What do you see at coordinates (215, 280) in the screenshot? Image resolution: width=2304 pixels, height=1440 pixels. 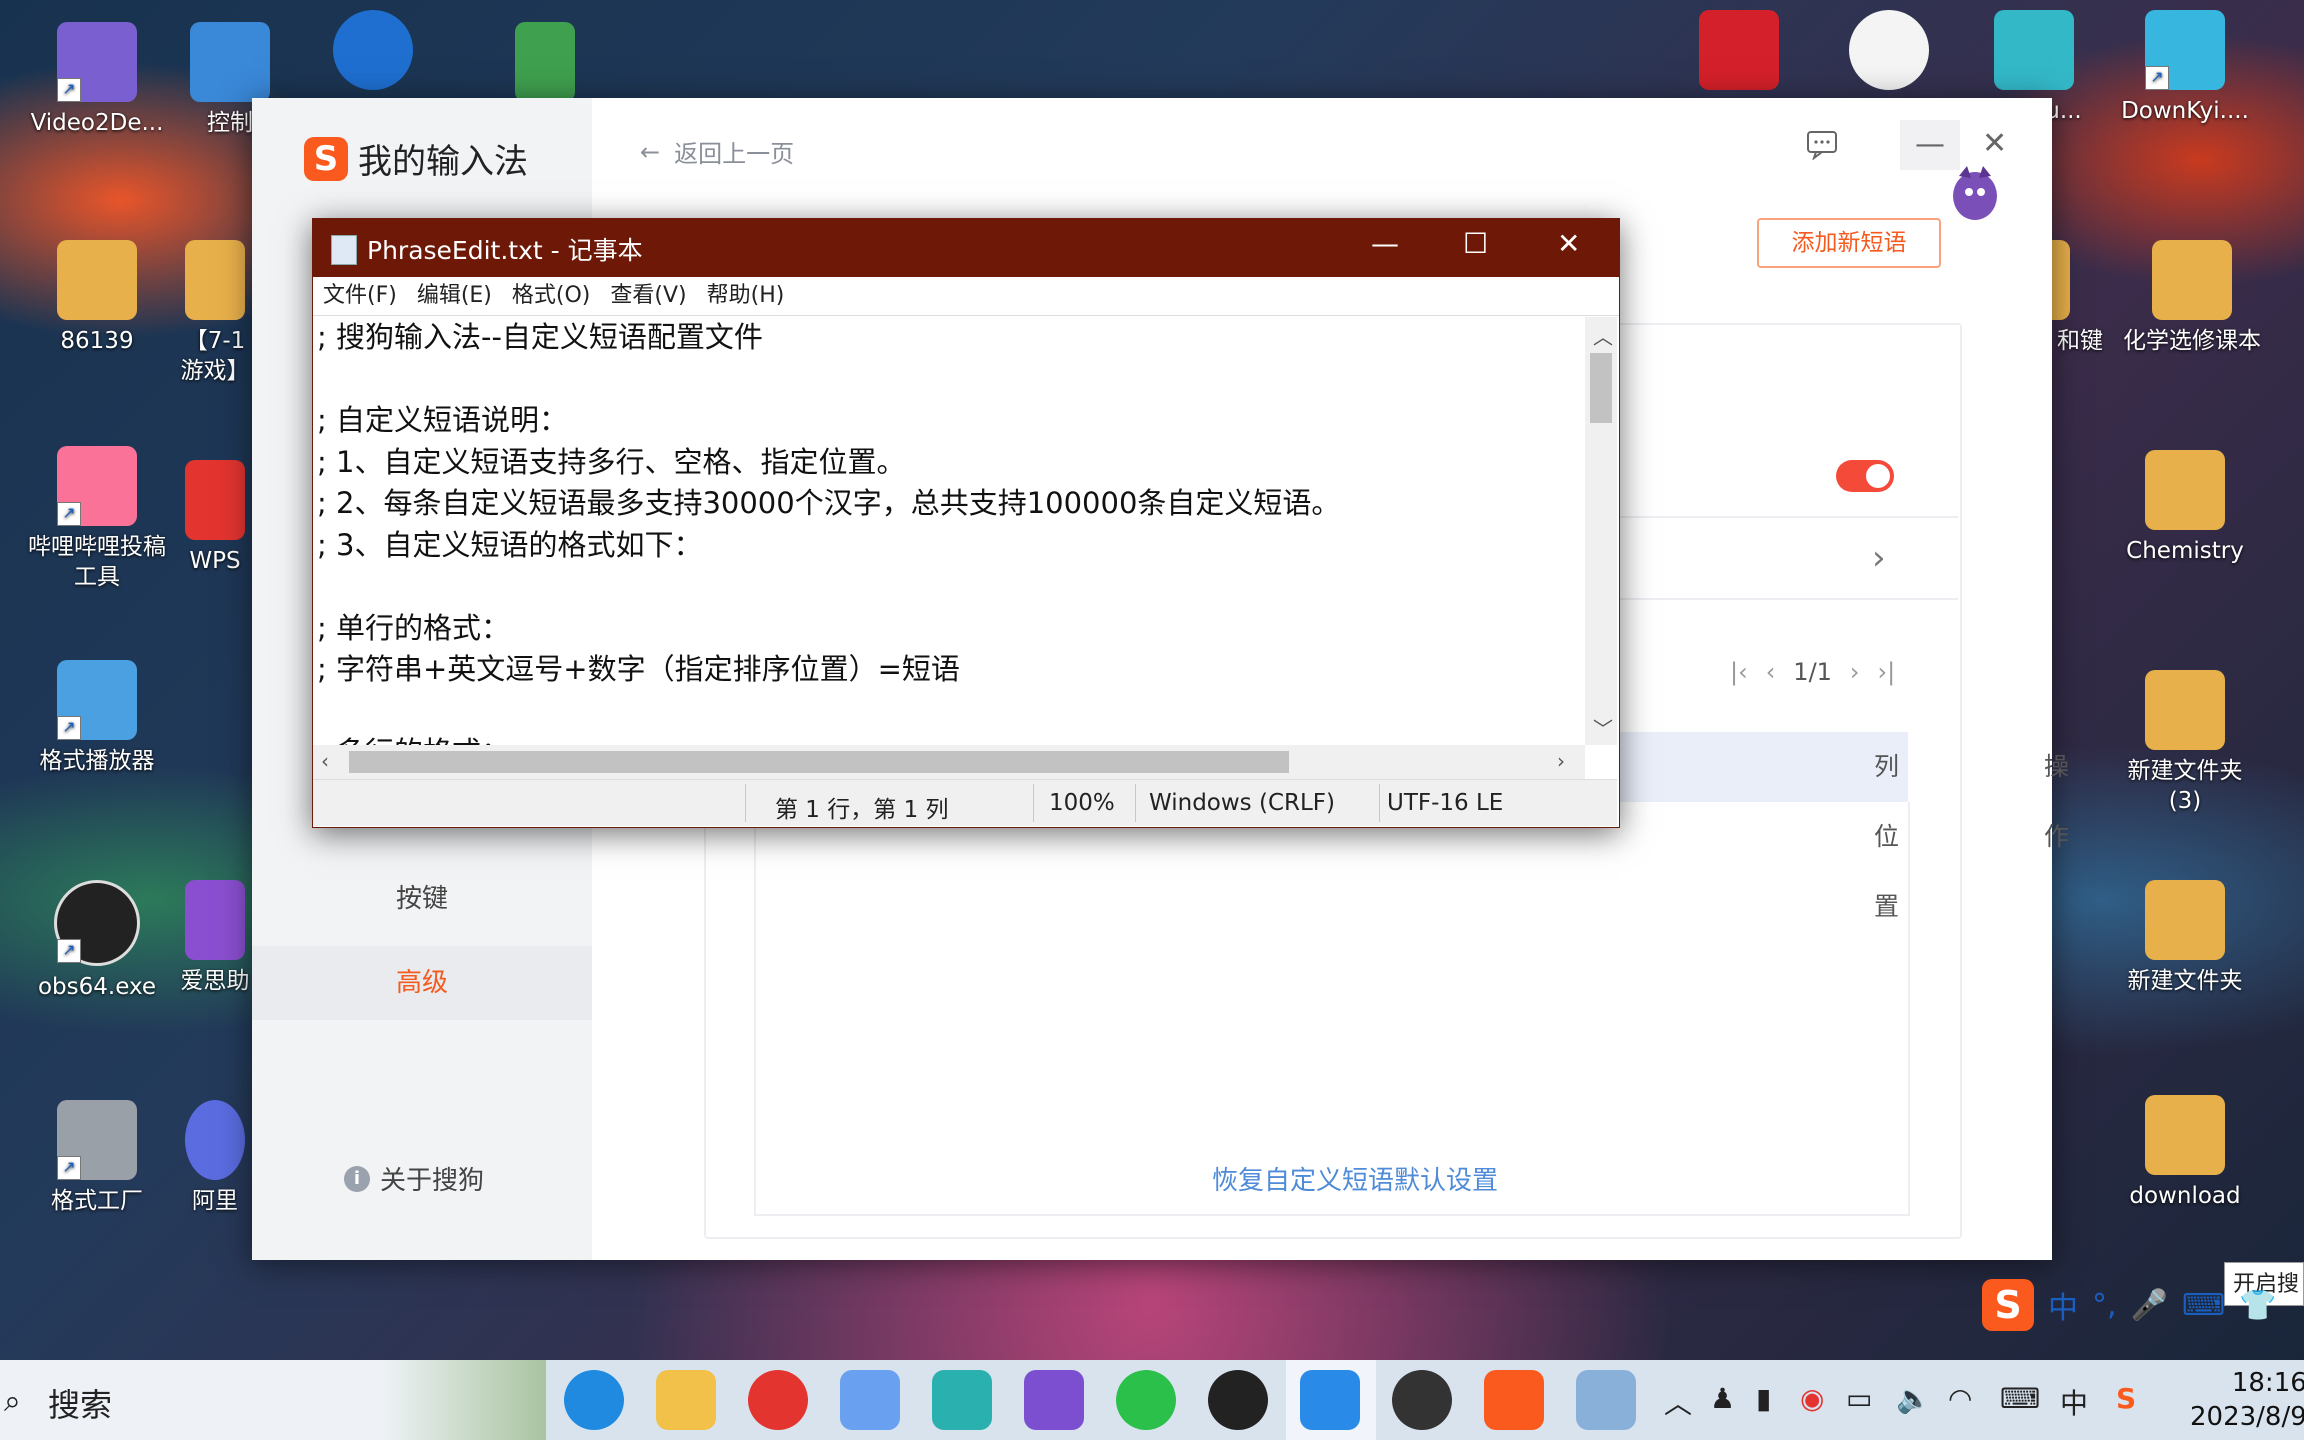 I see `folder-icon` at bounding box center [215, 280].